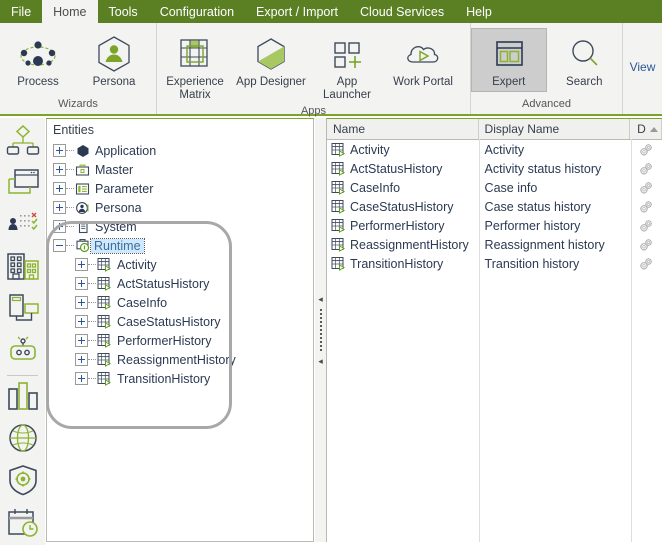 The height and width of the screenshot is (545, 662). Describe the element at coordinates (532, 263) in the screenshot. I see `grid-cell-display-name: Transition history` at that location.